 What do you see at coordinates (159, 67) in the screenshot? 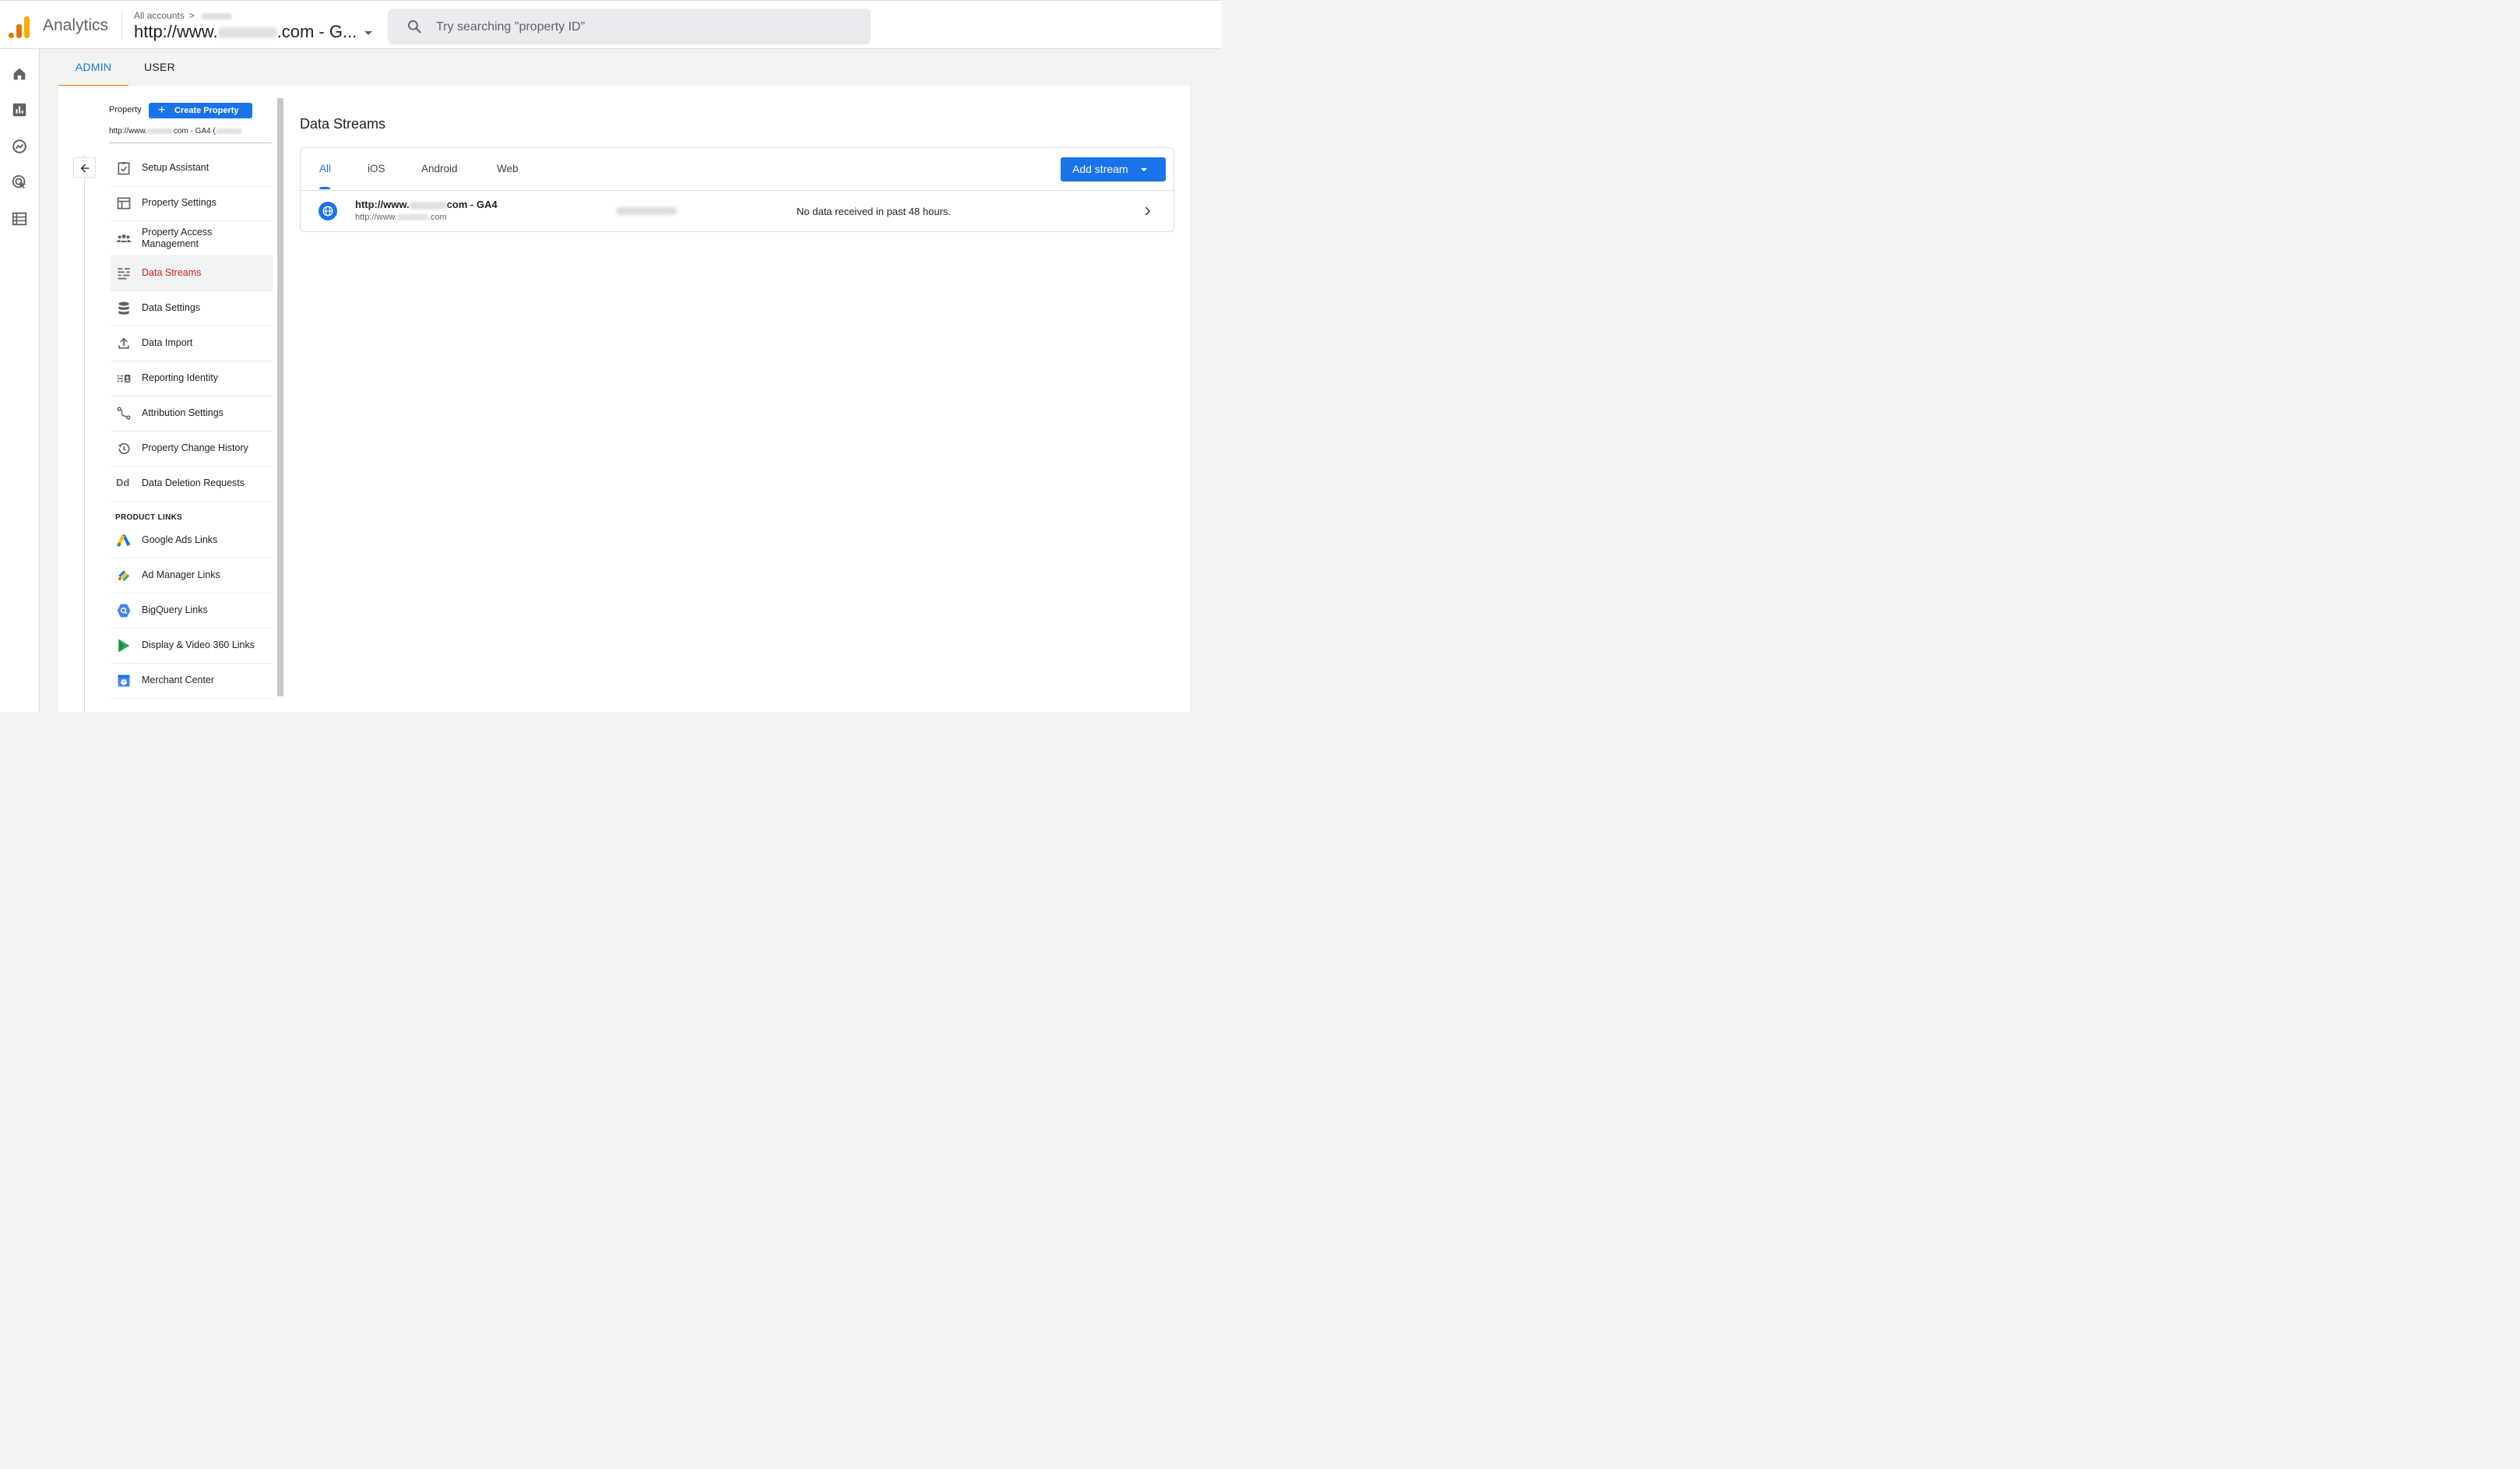
I see `tab-user: USER` at bounding box center [159, 67].